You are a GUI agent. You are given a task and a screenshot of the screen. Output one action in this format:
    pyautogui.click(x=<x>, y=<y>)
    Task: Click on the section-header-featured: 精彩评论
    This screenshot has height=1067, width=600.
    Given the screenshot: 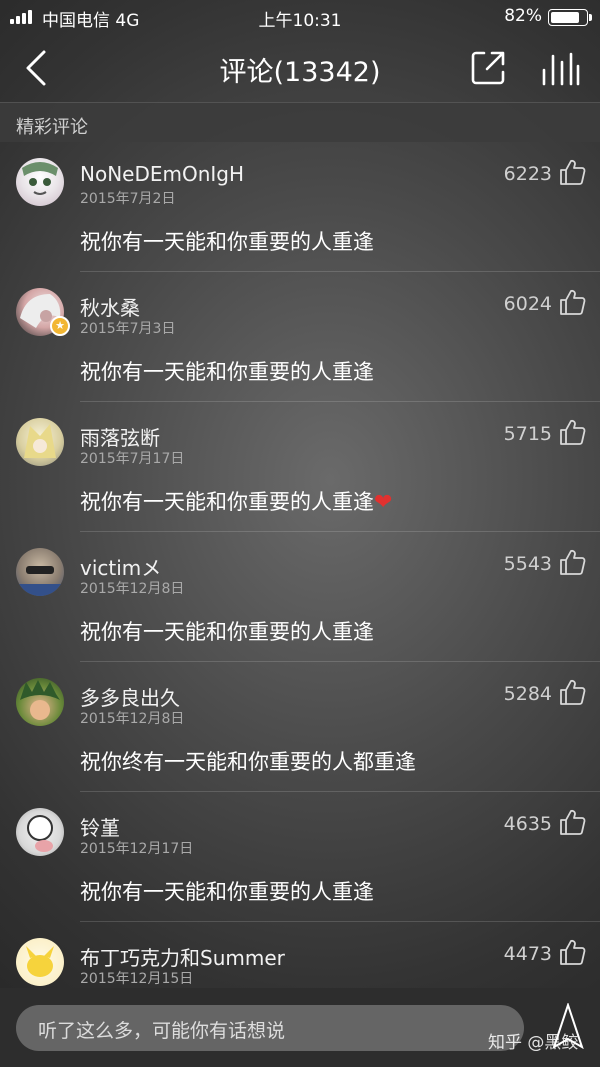 What is the action you would take?
    pyautogui.click(x=300, y=122)
    